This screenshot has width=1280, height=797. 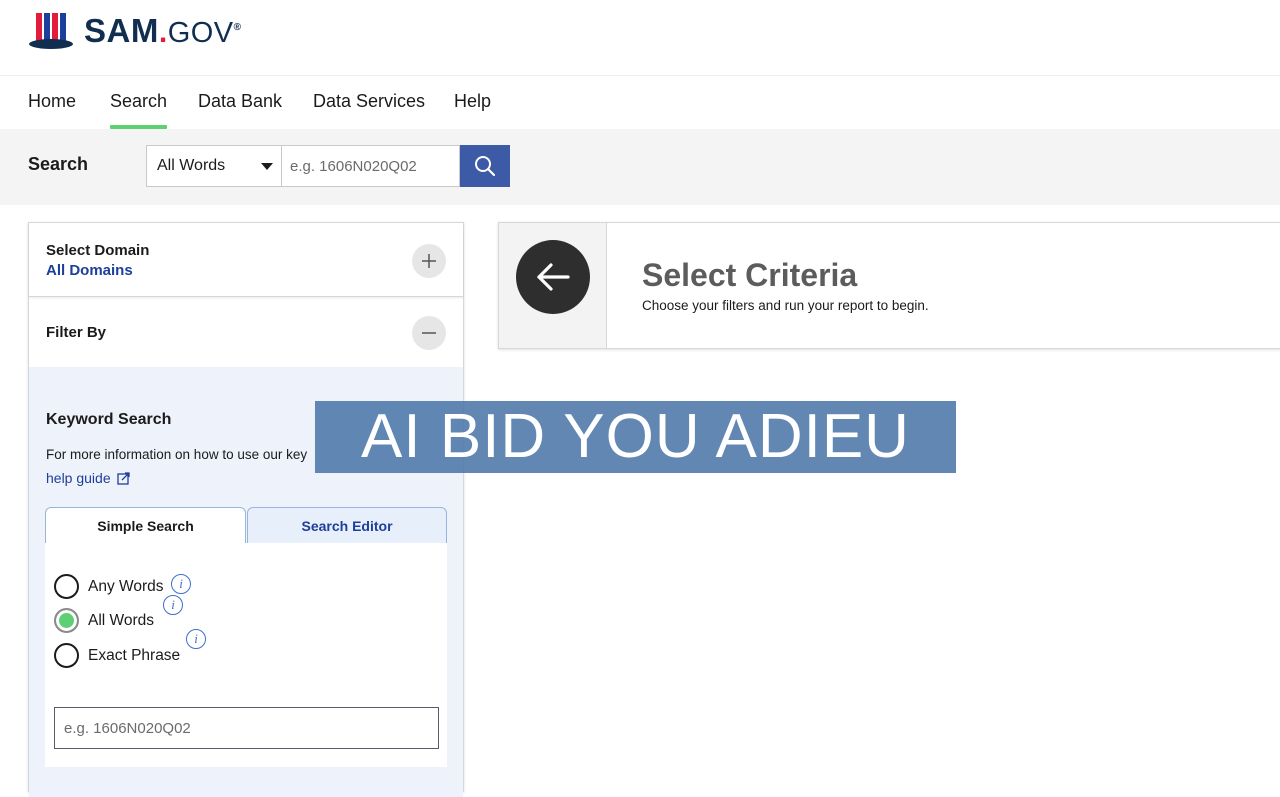 What do you see at coordinates (750, 275) in the screenshot?
I see `select-criteria-title: Select Criteria` at bounding box center [750, 275].